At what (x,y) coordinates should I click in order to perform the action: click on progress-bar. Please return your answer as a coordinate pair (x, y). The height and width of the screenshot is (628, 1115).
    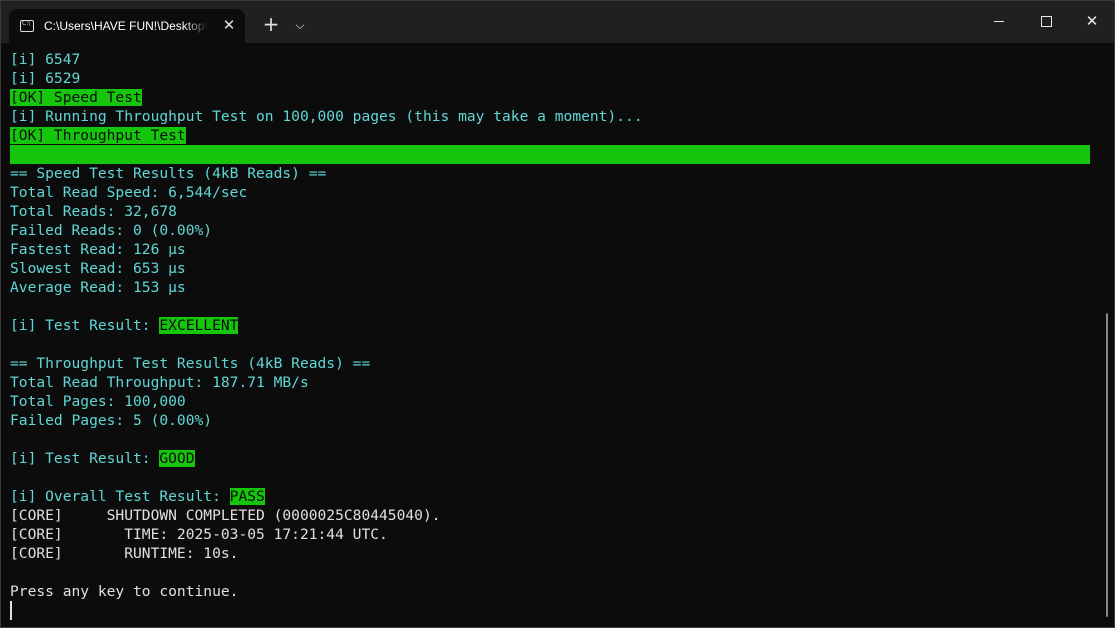
    Looking at the image, I should click on (551, 154).